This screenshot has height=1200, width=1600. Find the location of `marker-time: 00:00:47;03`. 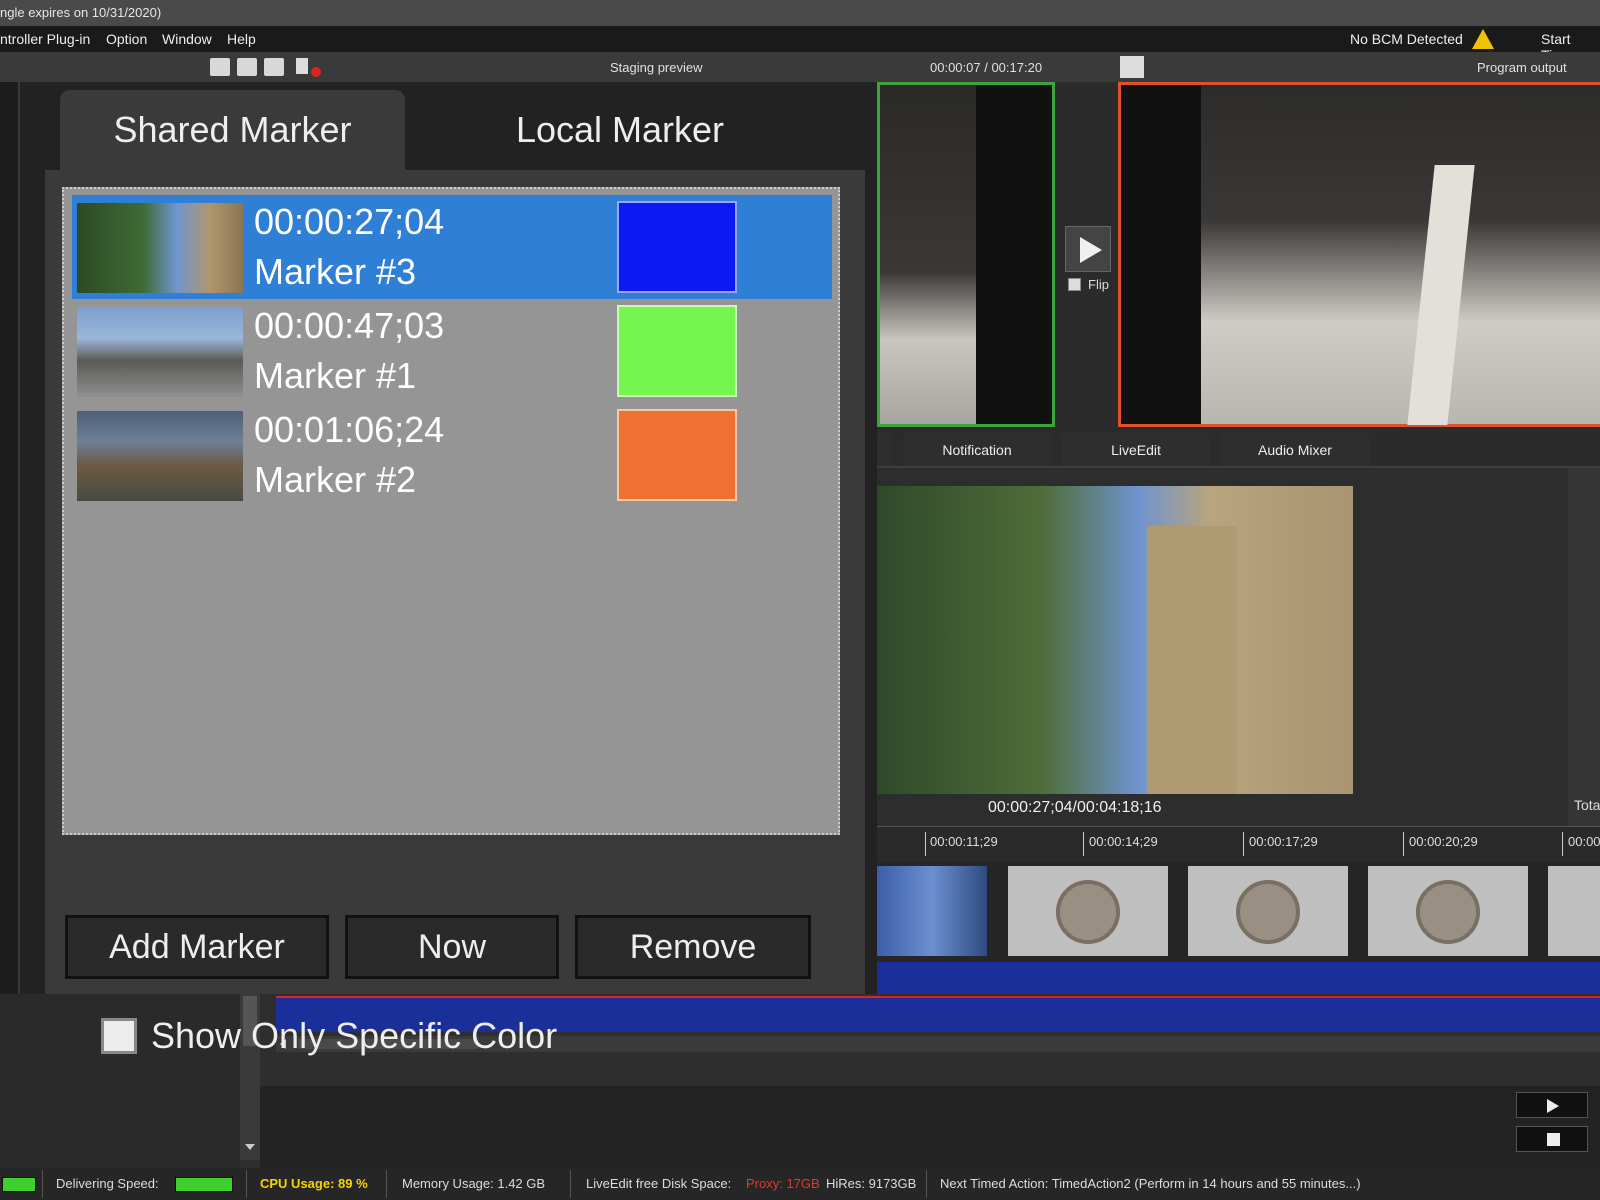

marker-time: 00:00:47;03 is located at coordinates (349, 325).